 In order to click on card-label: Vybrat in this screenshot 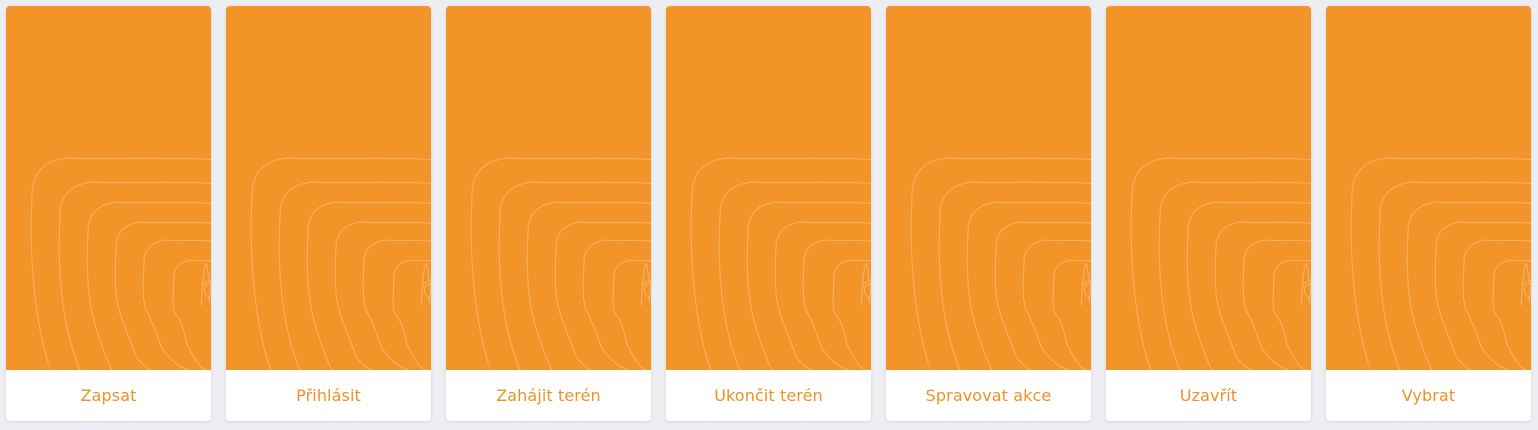, I will do `click(1428, 395)`.